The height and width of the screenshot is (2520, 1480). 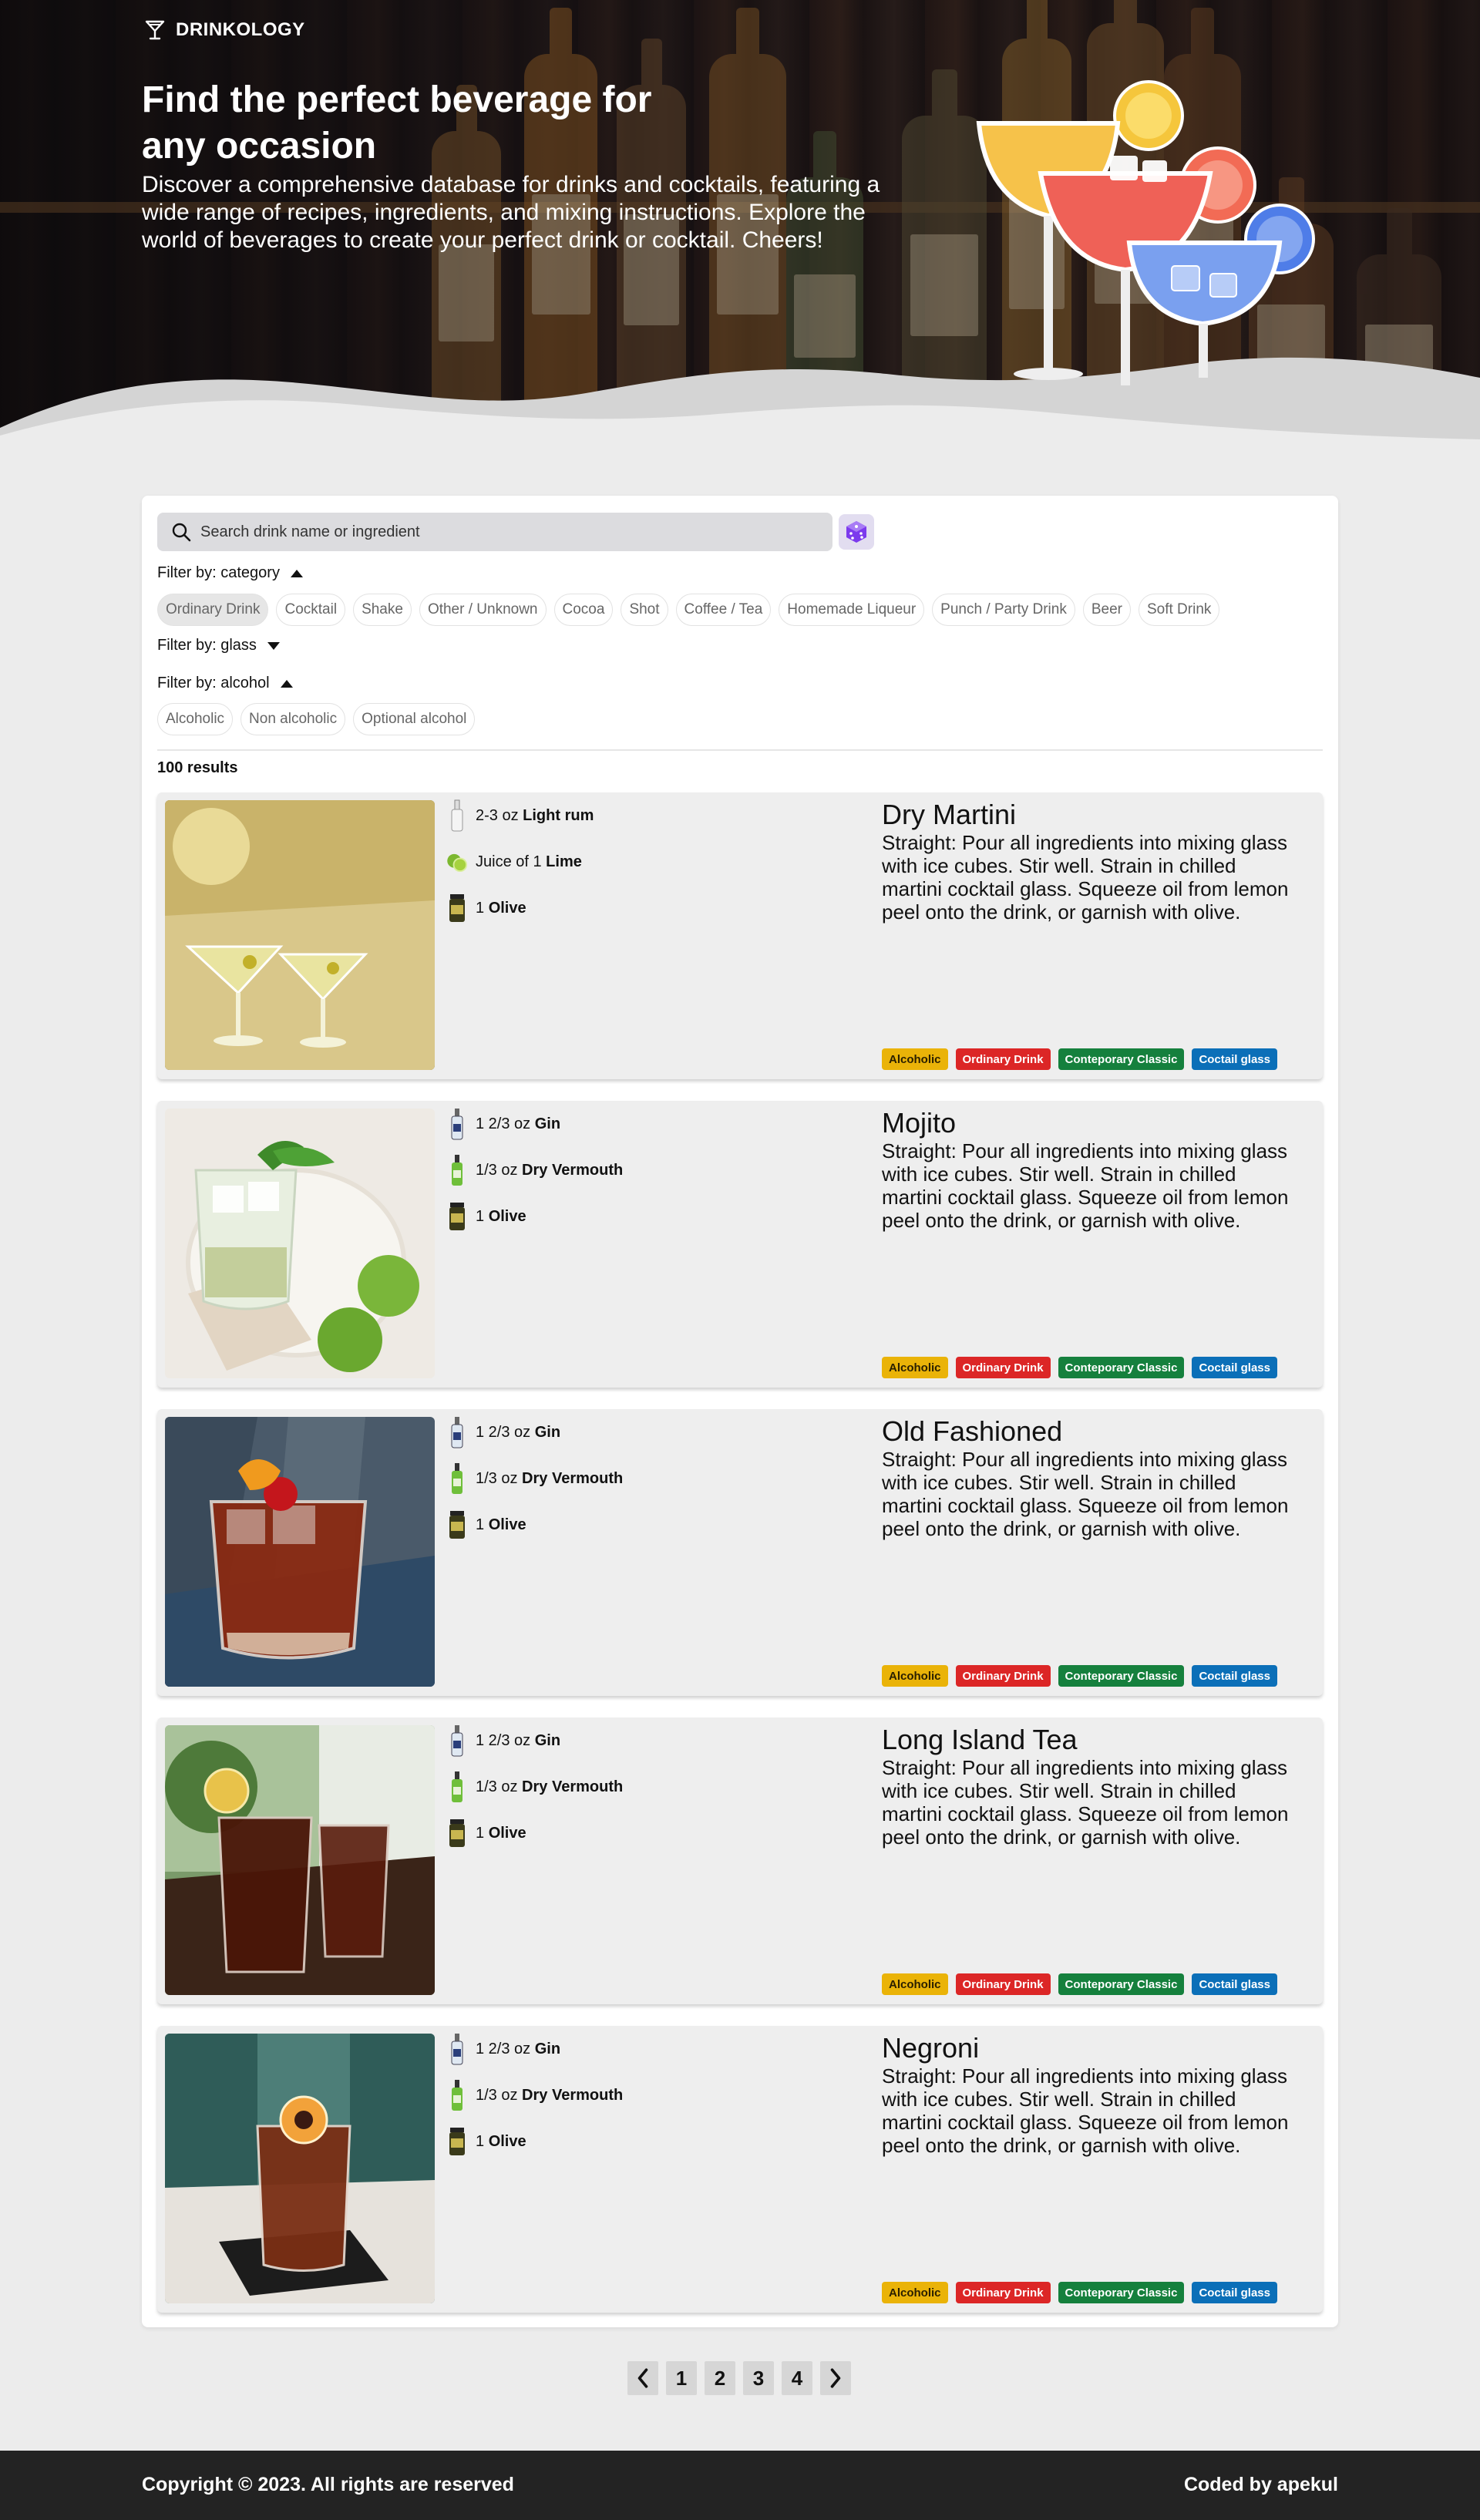 I want to click on page-button: 4, so click(x=797, y=2378).